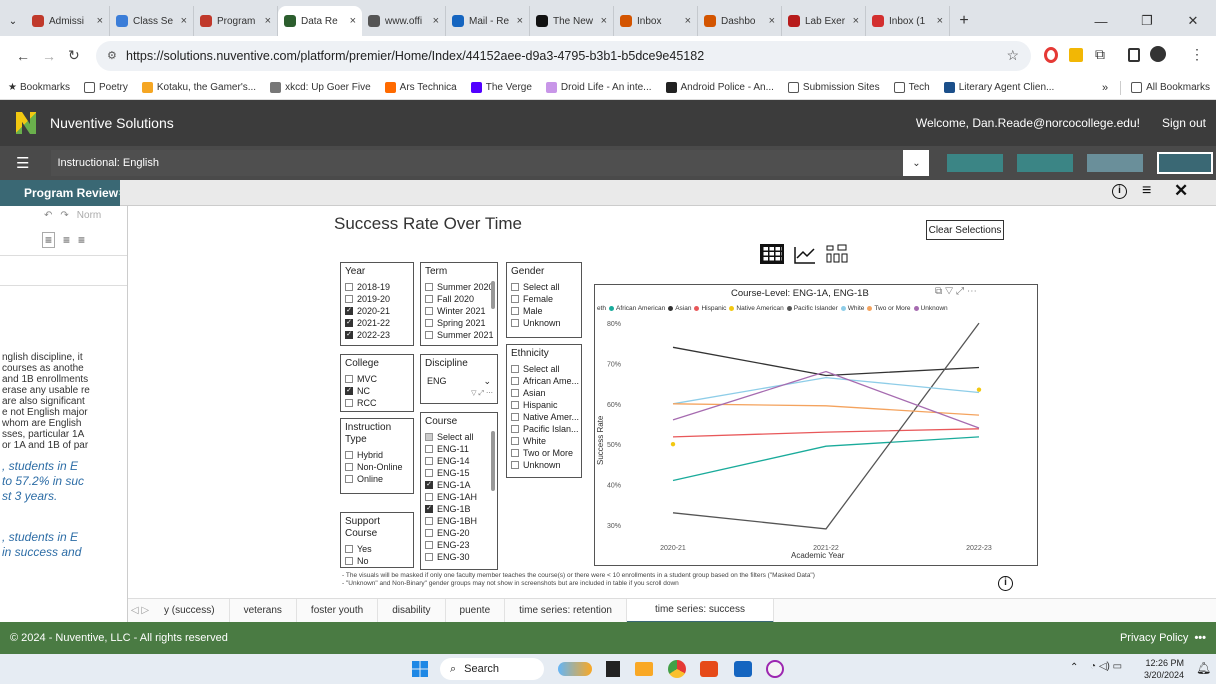 The height and width of the screenshot is (684, 1216). What do you see at coordinates (1197, 54) in the screenshot?
I see `browser-menu-icon: ⋮` at bounding box center [1197, 54].